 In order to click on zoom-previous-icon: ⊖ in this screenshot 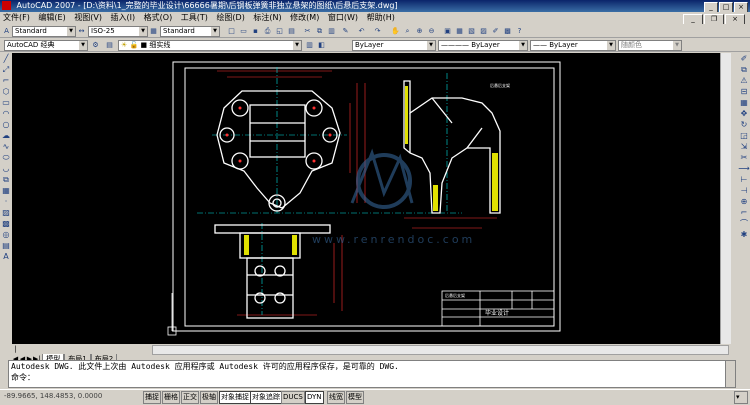, I will do `click(431, 31)`.